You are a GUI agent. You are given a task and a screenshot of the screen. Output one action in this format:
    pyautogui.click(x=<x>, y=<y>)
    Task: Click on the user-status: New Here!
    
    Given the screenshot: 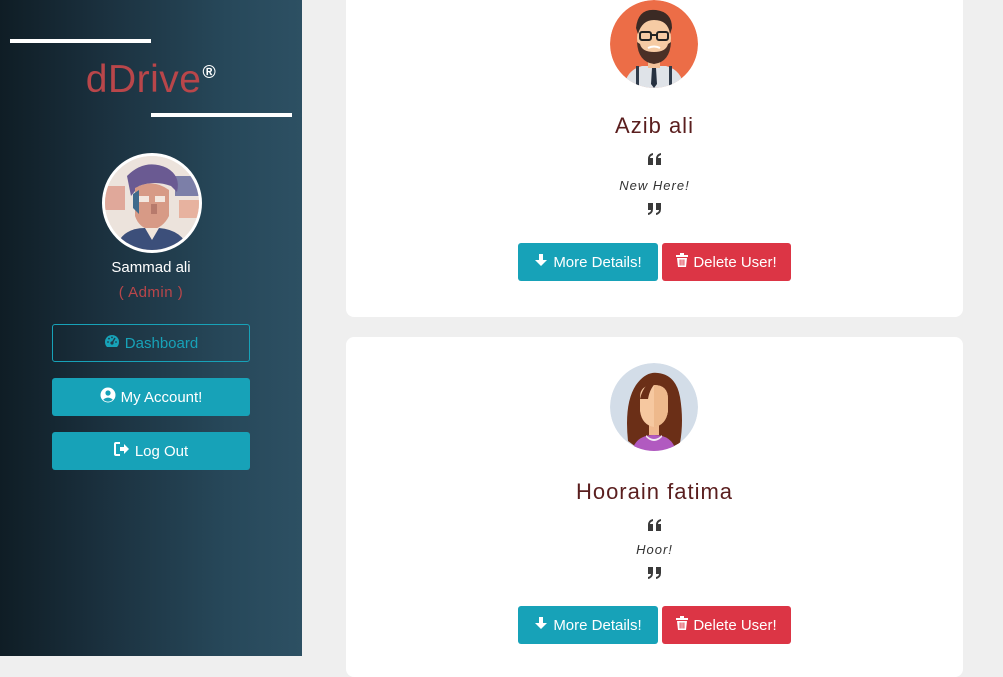 What is the action you would take?
    pyautogui.click(x=654, y=185)
    